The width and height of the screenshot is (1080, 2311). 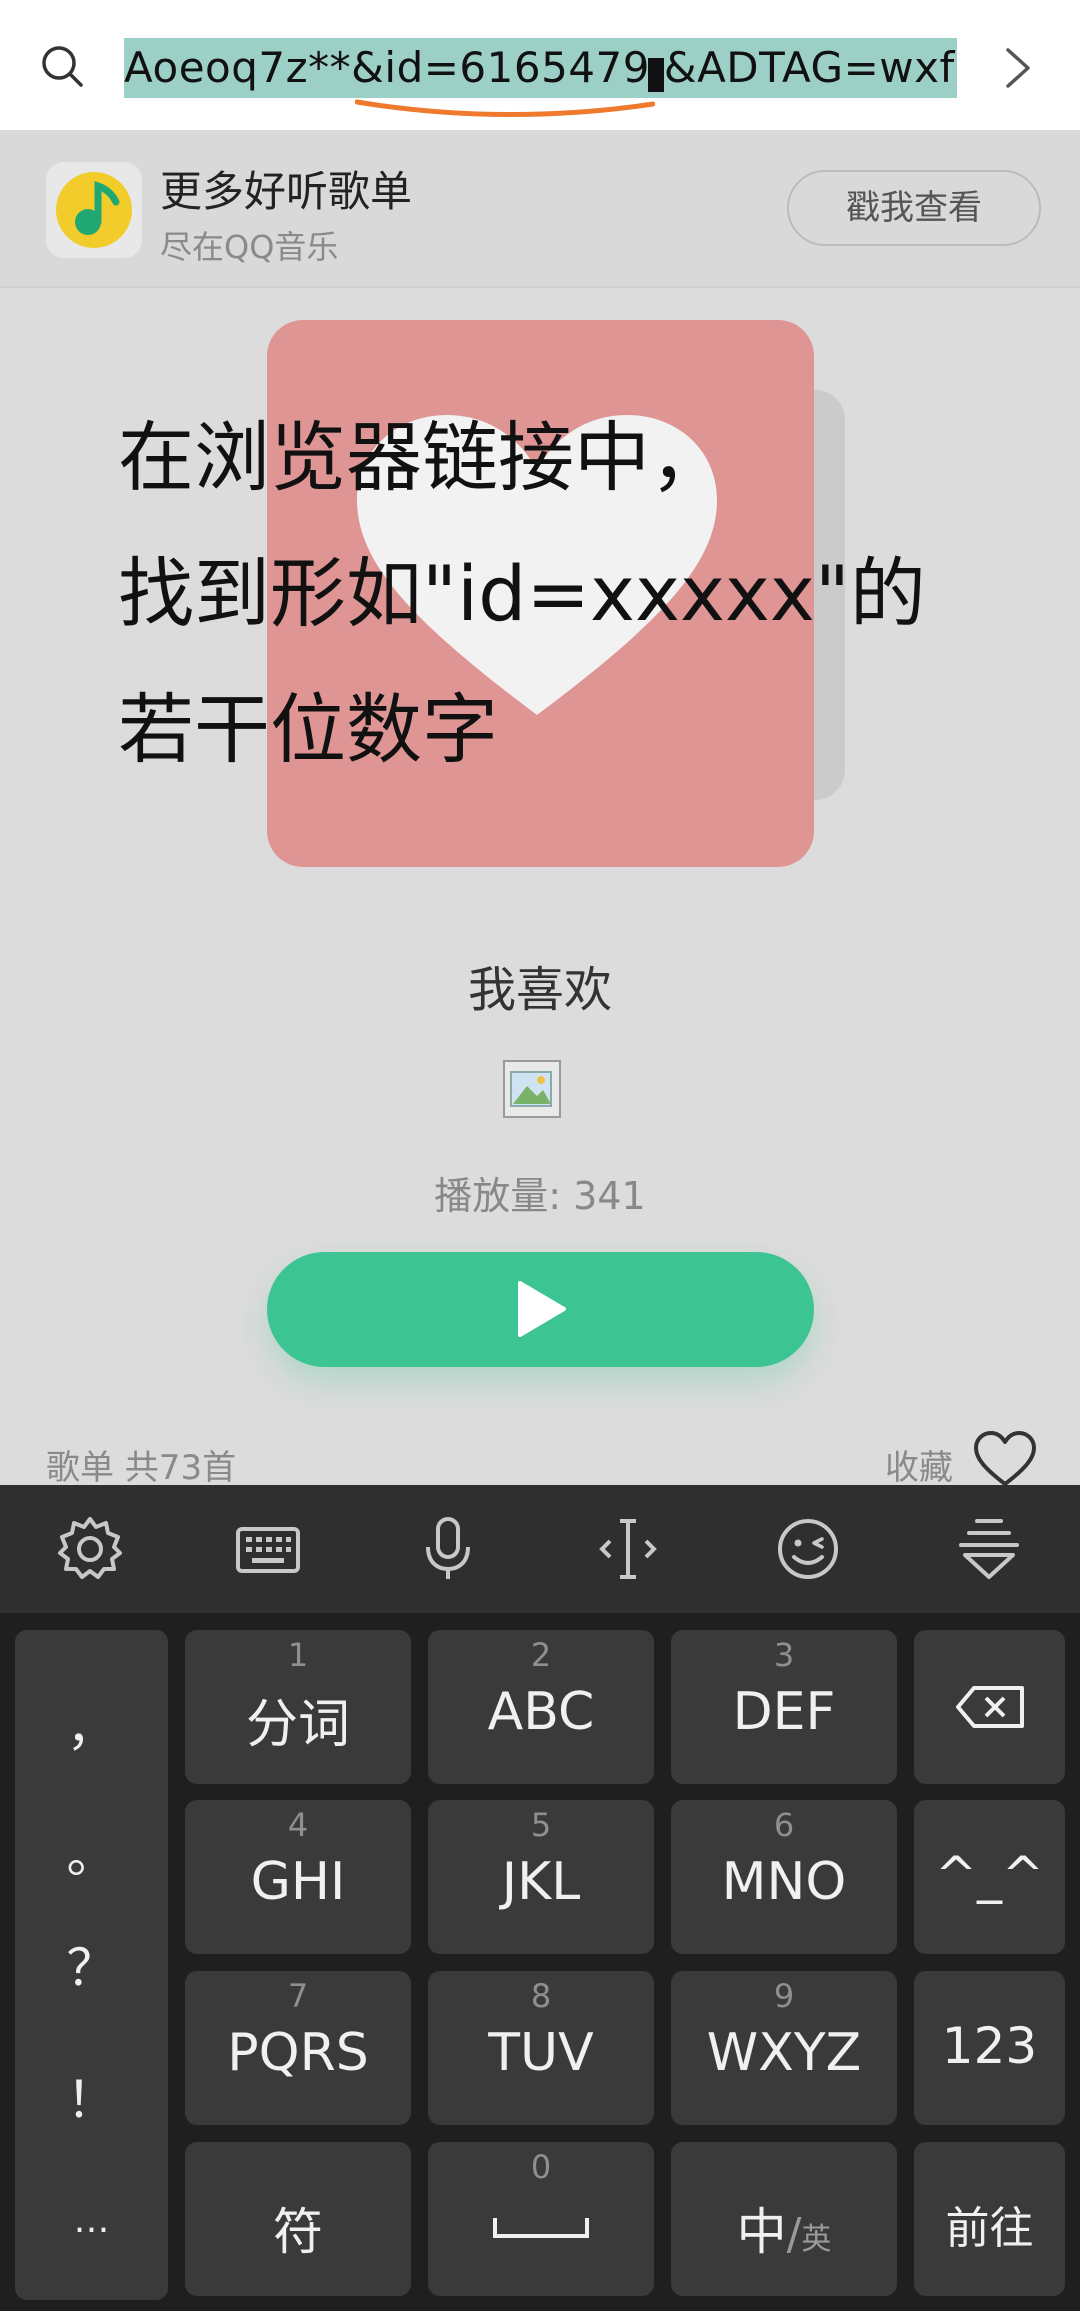 I want to click on key-7: 7 PQRS, so click(x=298, y=2048).